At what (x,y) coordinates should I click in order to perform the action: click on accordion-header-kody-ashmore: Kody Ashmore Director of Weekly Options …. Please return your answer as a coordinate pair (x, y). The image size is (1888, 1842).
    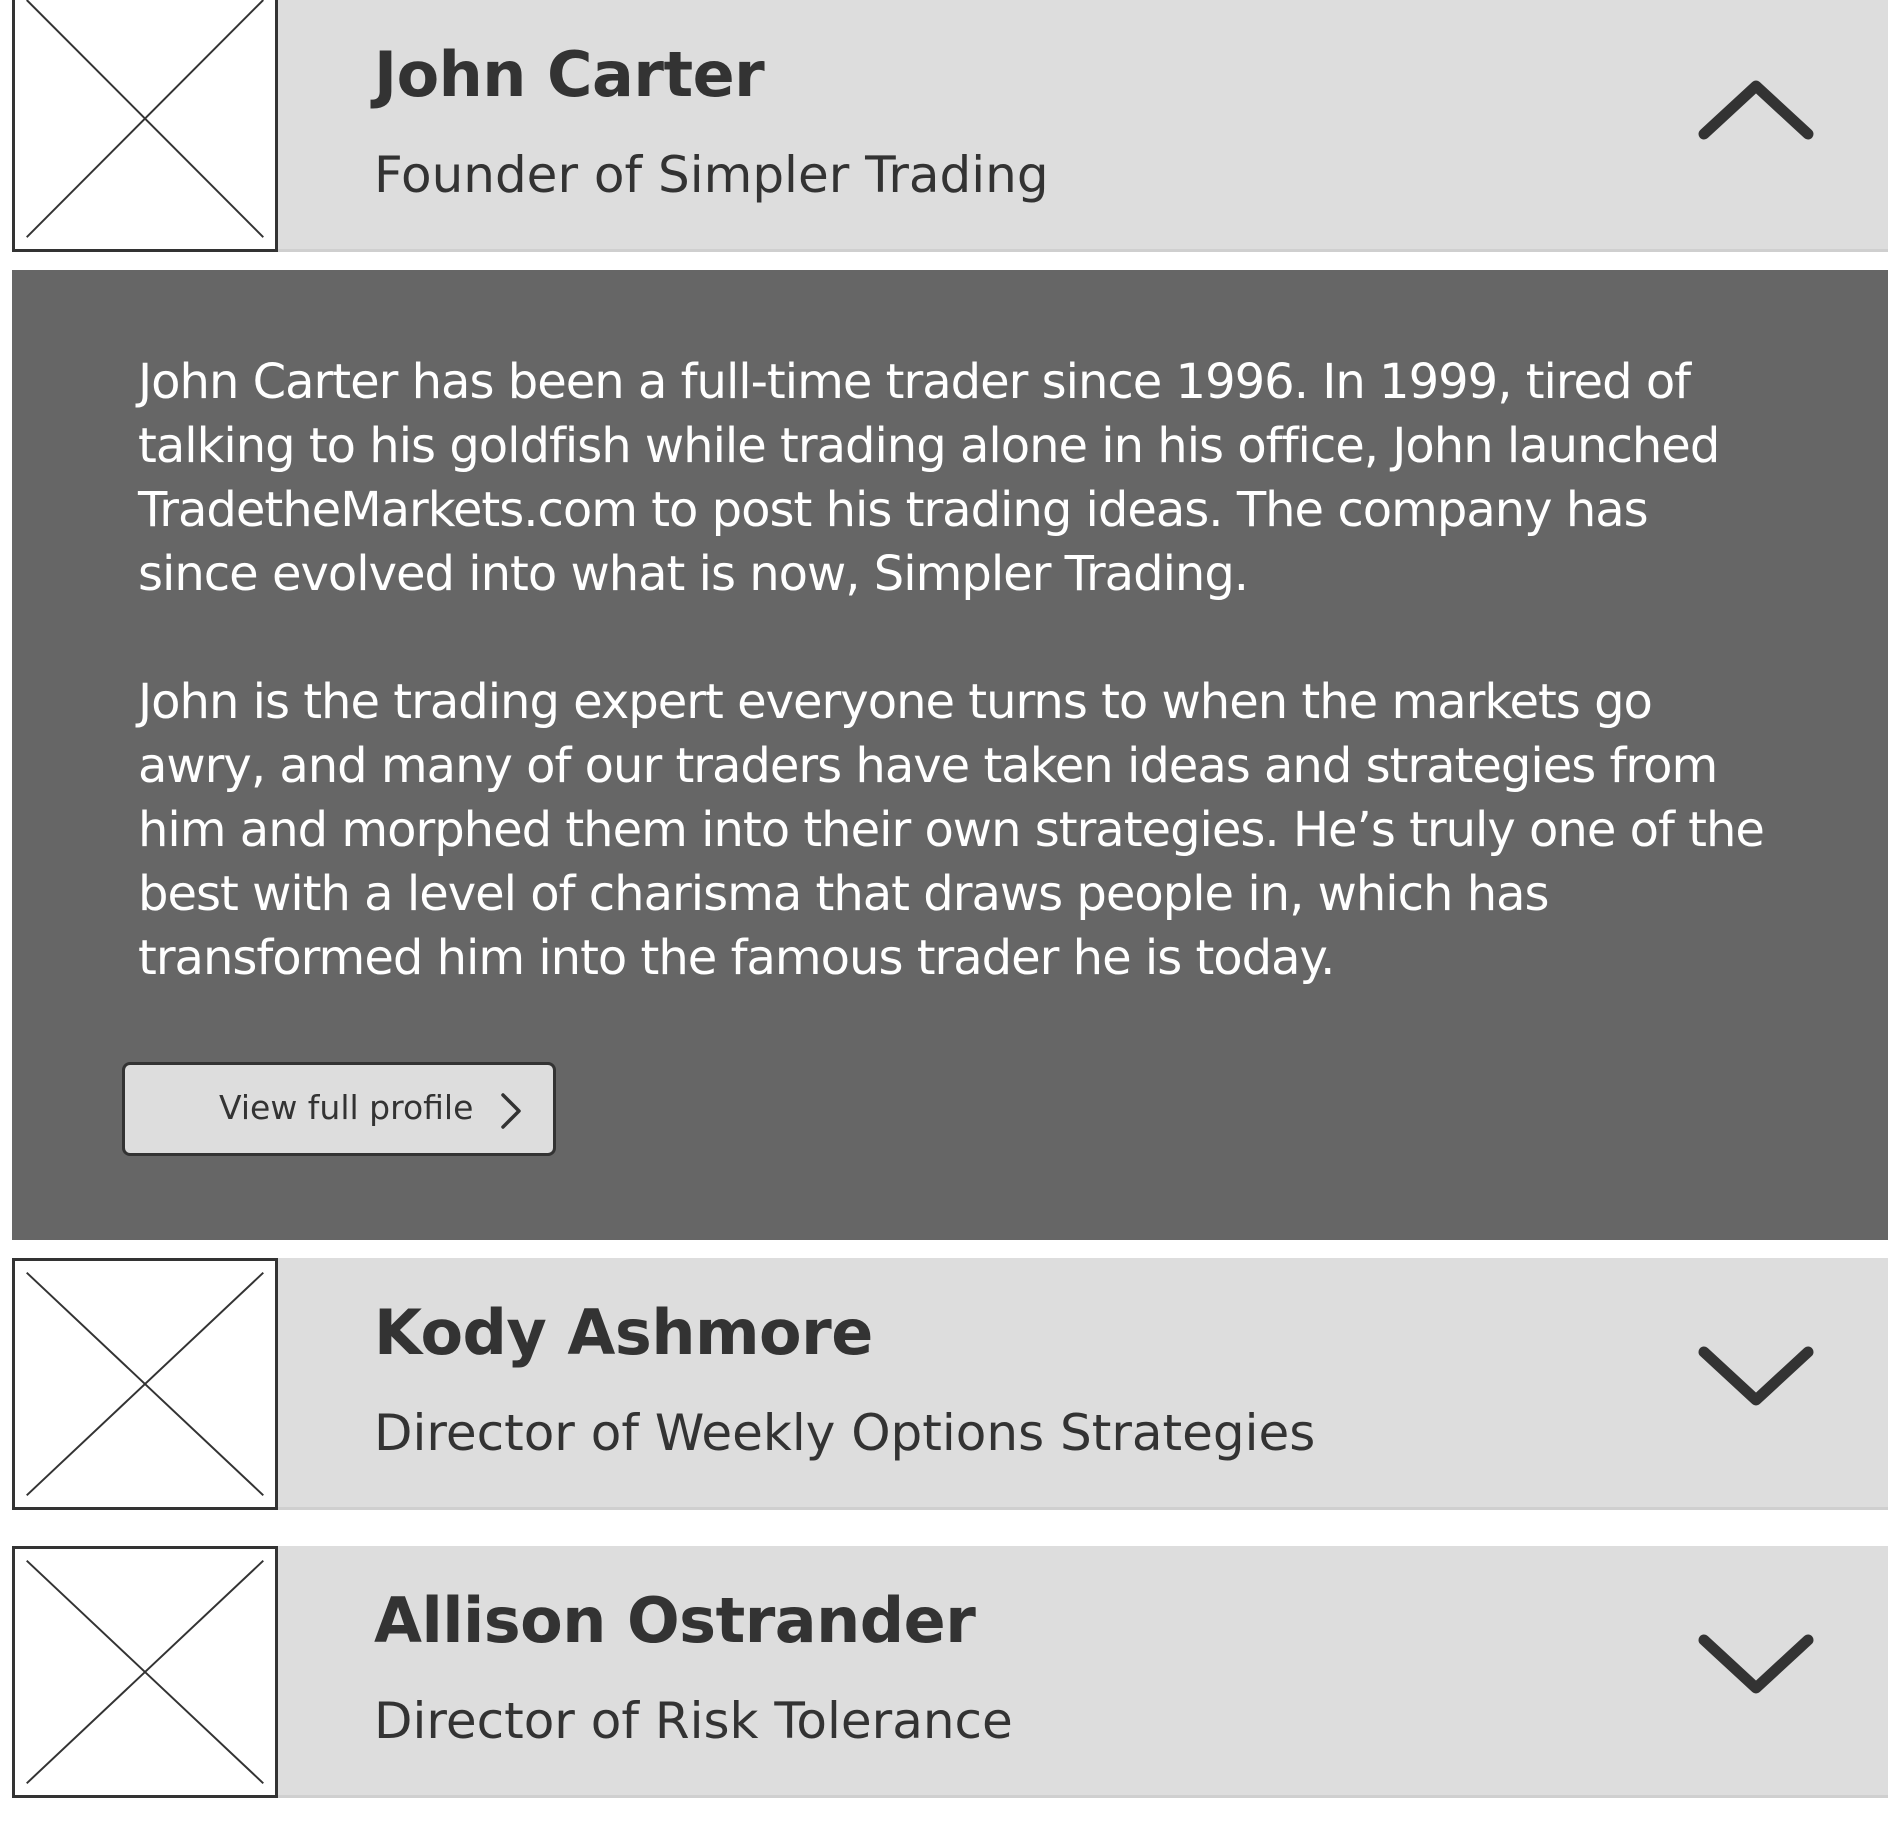
    Looking at the image, I should click on (950, 1384).